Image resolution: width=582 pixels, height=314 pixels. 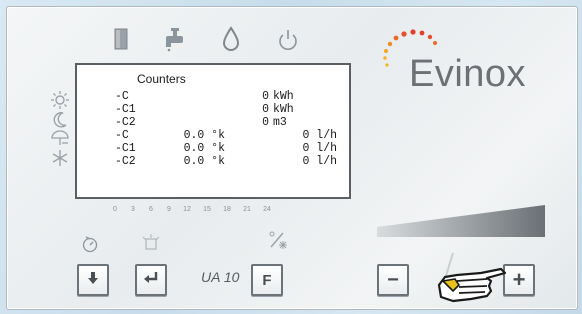 I want to click on time-tick: 21, so click(x=247, y=209).